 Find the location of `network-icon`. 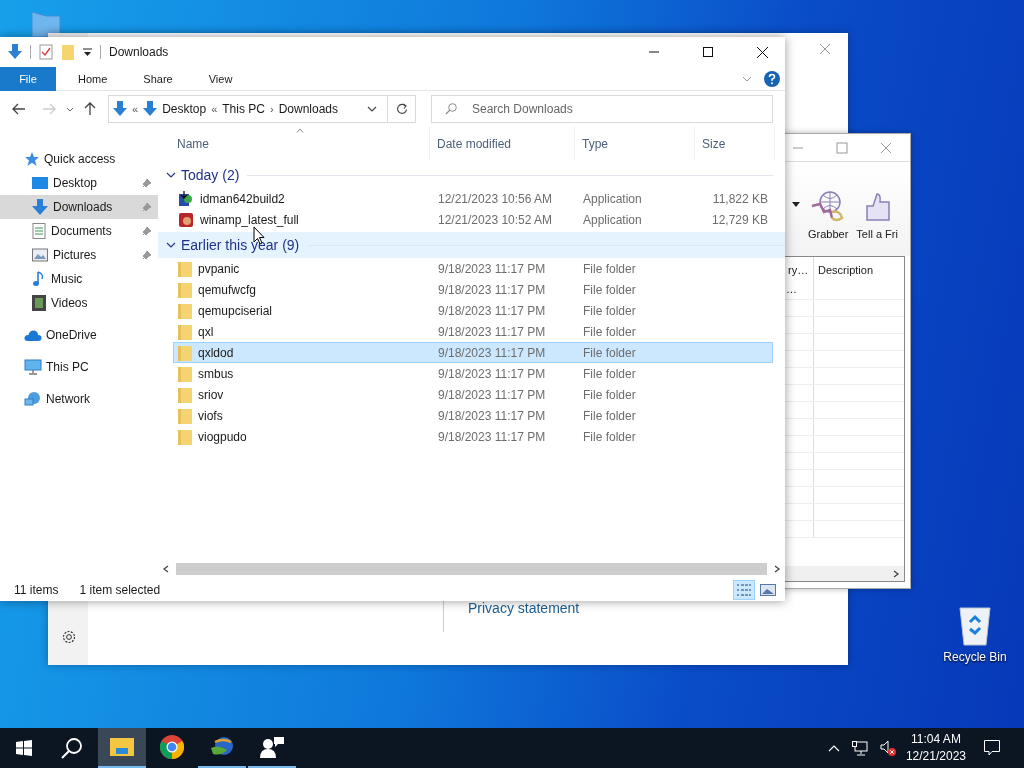

network-icon is located at coordinates (859, 748).